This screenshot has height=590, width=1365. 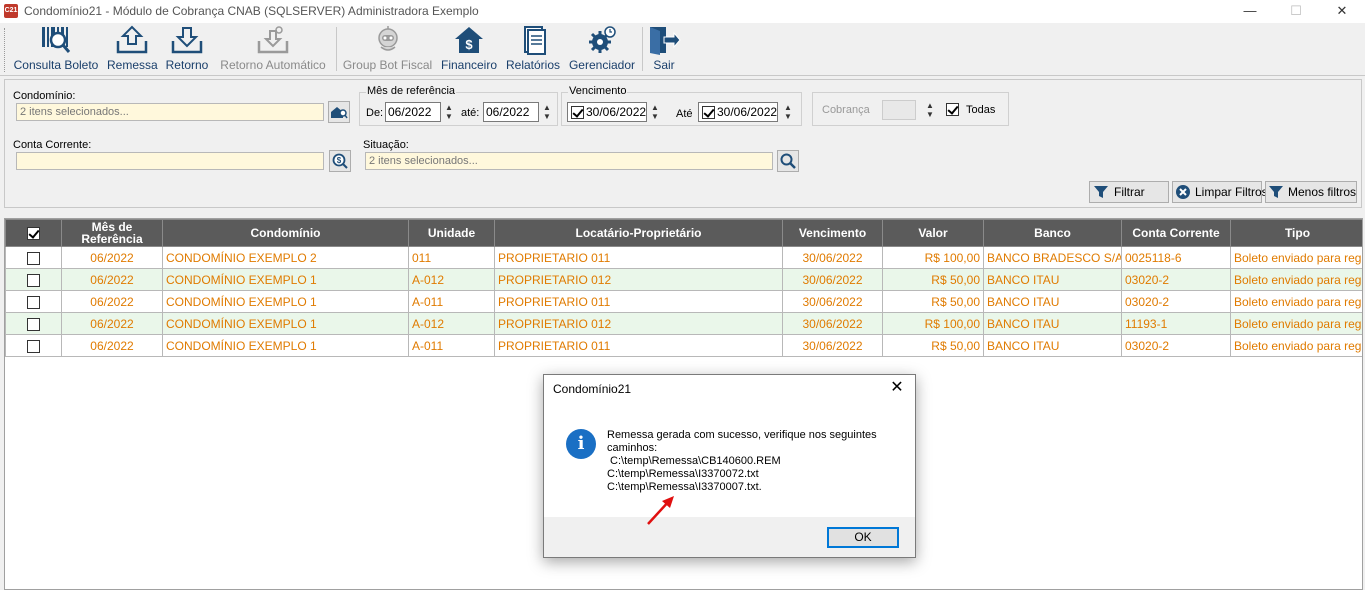 I want to click on menos-filtros-button: Menos filtros, so click(x=1311, y=192).